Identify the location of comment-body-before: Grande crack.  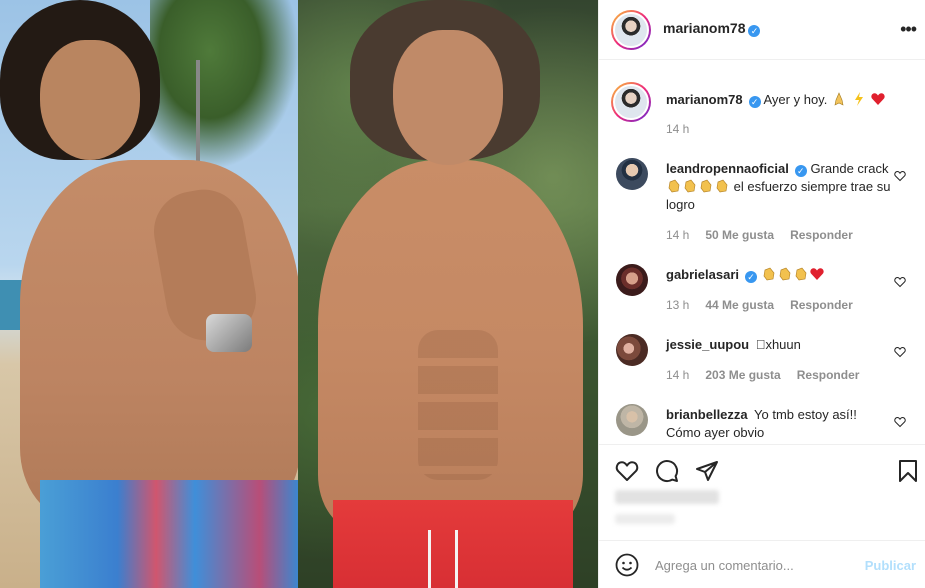
(849, 168).